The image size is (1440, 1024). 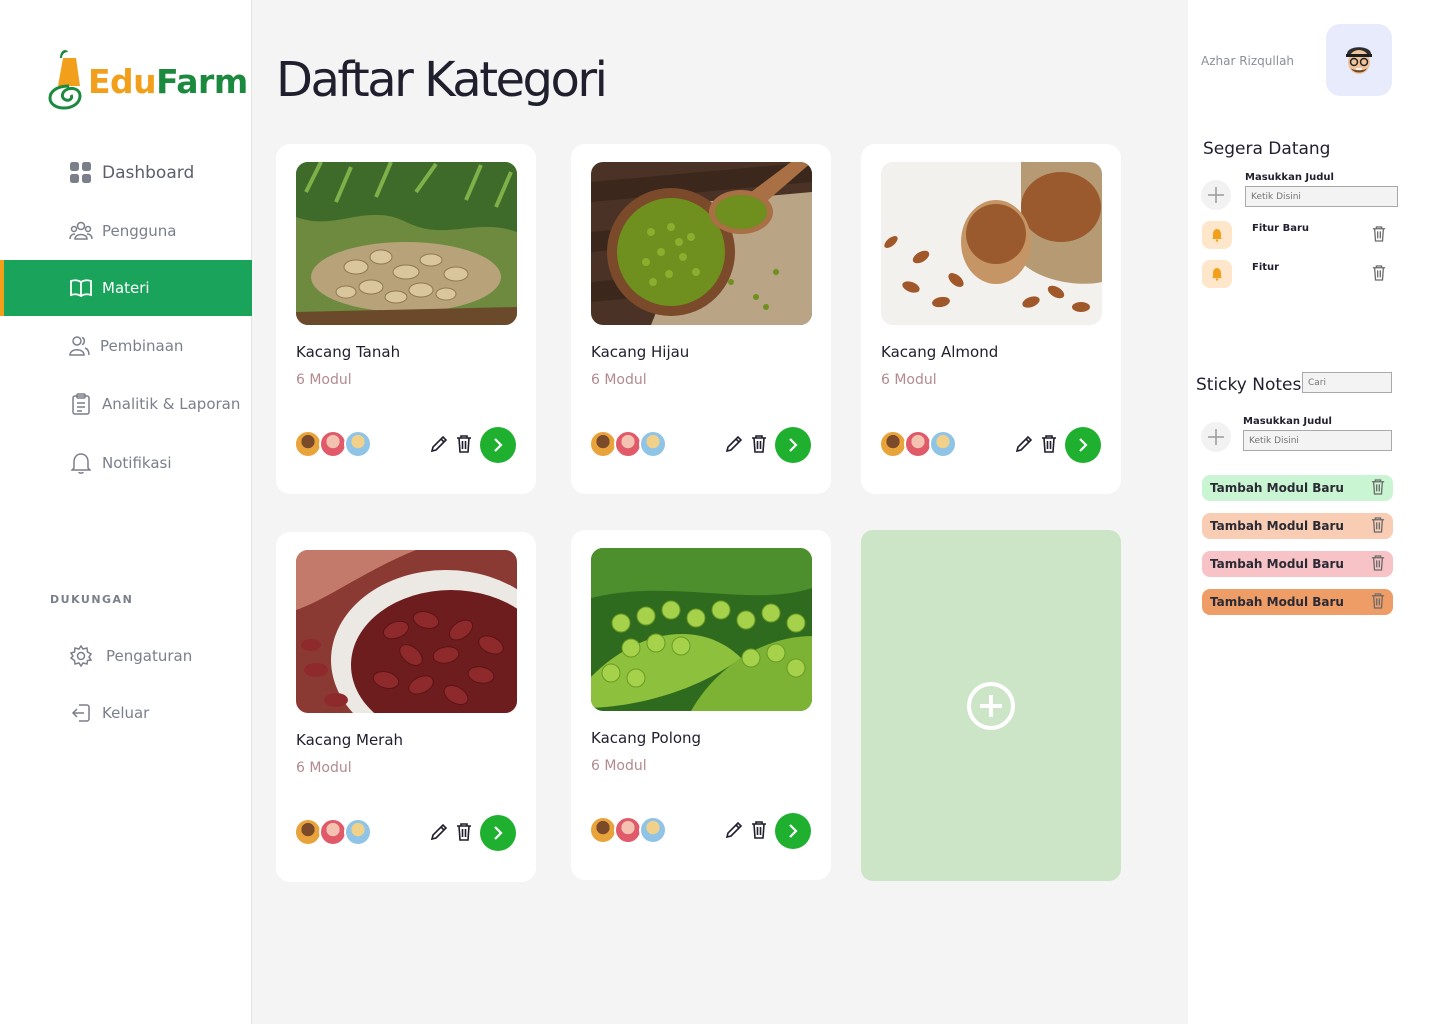 What do you see at coordinates (81, 173) in the screenshot?
I see `dashboard-grid-icon` at bounding box center [81, 173].